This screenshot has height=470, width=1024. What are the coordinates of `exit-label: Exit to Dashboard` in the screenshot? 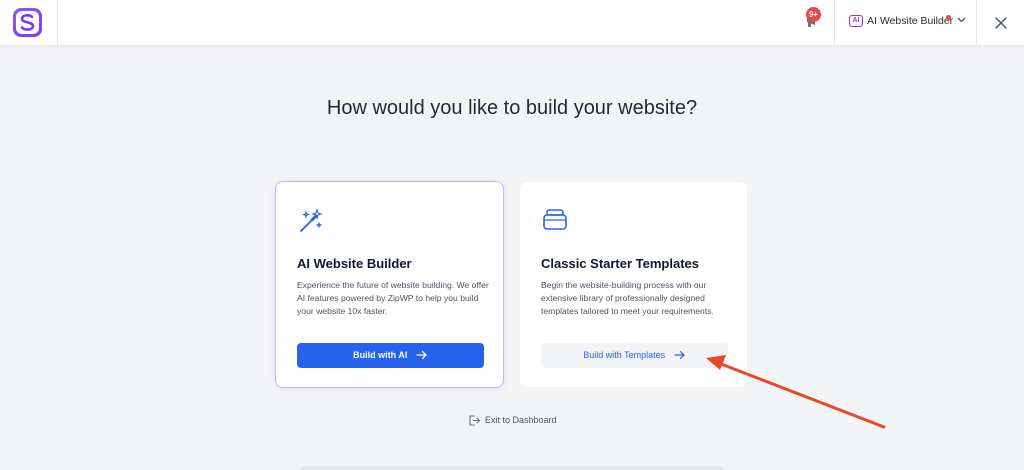 It's located at (521, 420).